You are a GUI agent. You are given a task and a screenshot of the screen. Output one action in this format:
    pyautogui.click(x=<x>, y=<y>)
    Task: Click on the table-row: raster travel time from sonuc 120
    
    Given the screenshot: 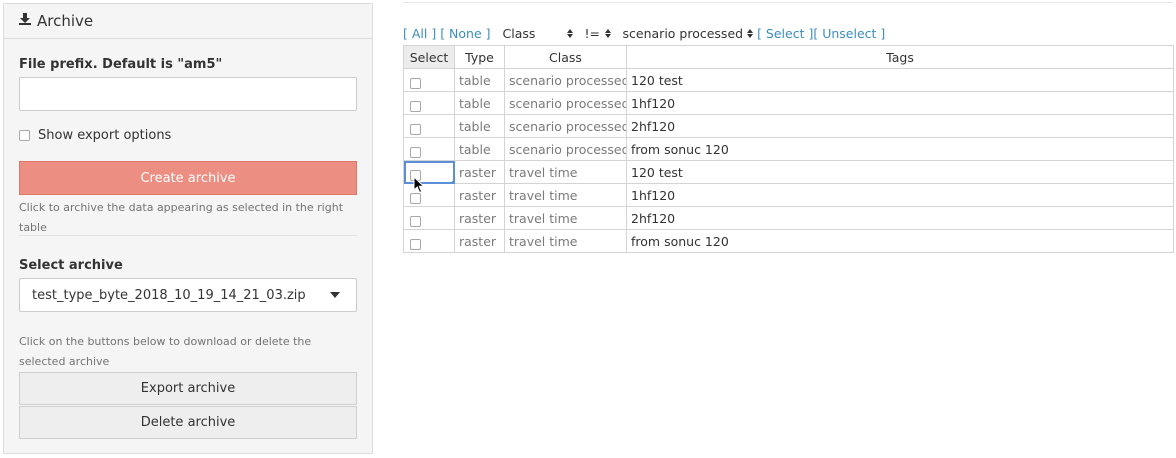 What is the action you would take?
    pyautogui.click(x=788, y=241)
    